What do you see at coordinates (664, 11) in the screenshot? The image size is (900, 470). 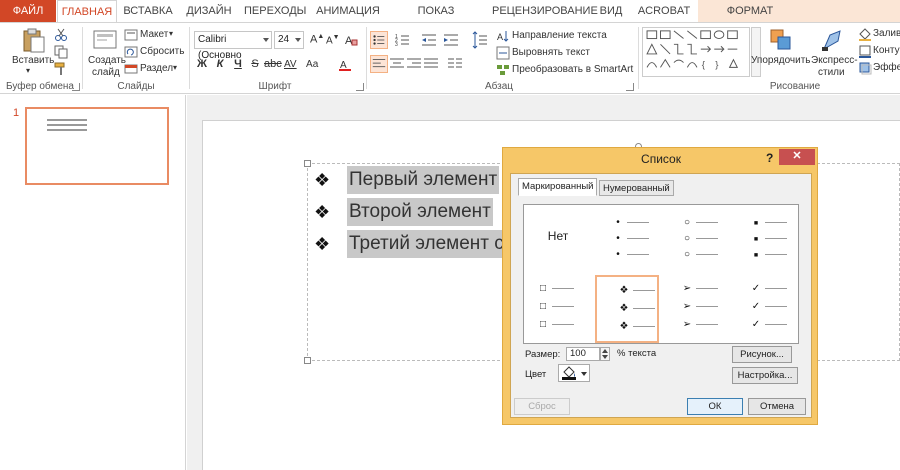 I see `tab-acrobat: ACROBAT` at bounding box center [664, 11].